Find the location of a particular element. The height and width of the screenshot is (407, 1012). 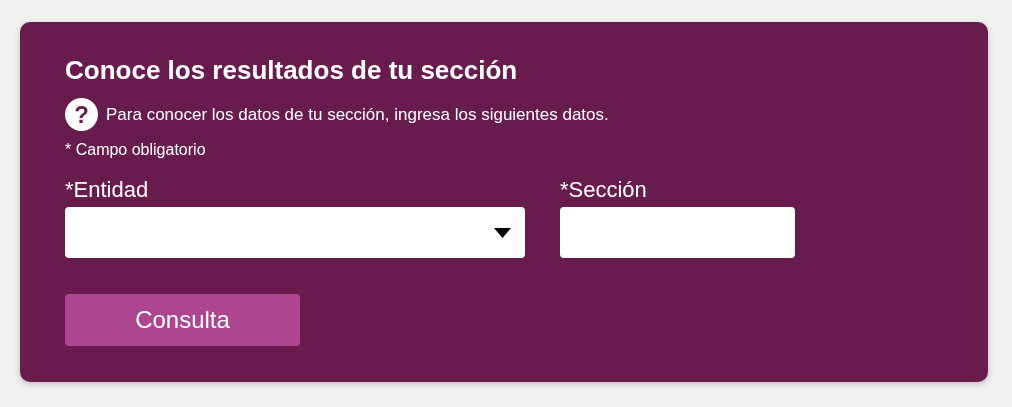

help-icon: ? is located at coordinates (81, 114).